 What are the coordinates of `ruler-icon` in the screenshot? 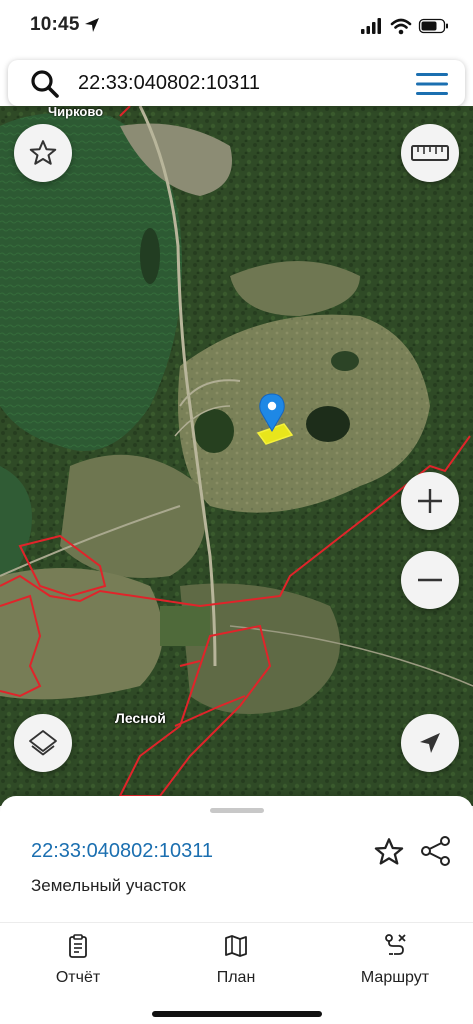 It's located at (430, 153).